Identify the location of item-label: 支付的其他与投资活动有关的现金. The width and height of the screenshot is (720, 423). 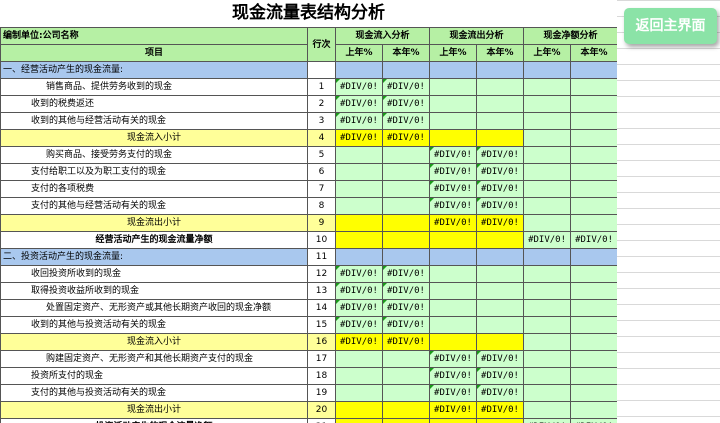
(154, 393).